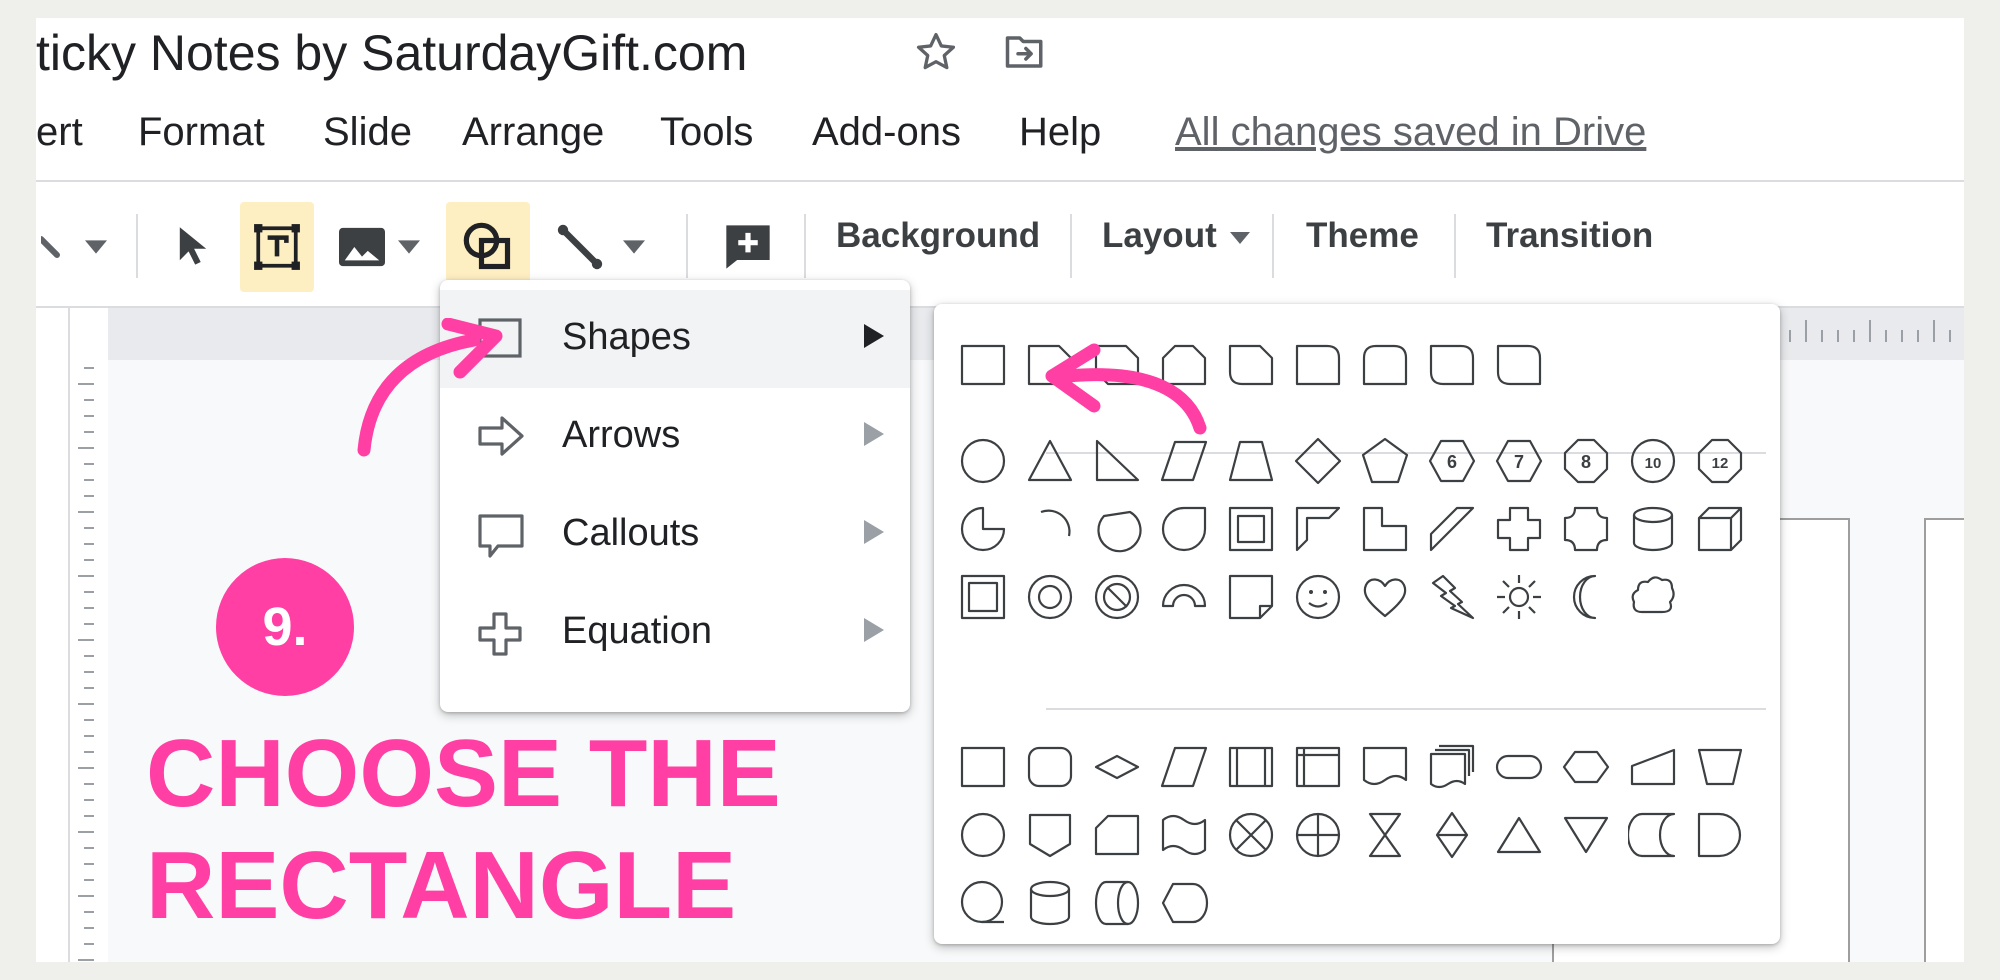  Describe the element at coordinates (1586, 835) in the screenshot. I see `shape-fcmerge-icon` at that location.